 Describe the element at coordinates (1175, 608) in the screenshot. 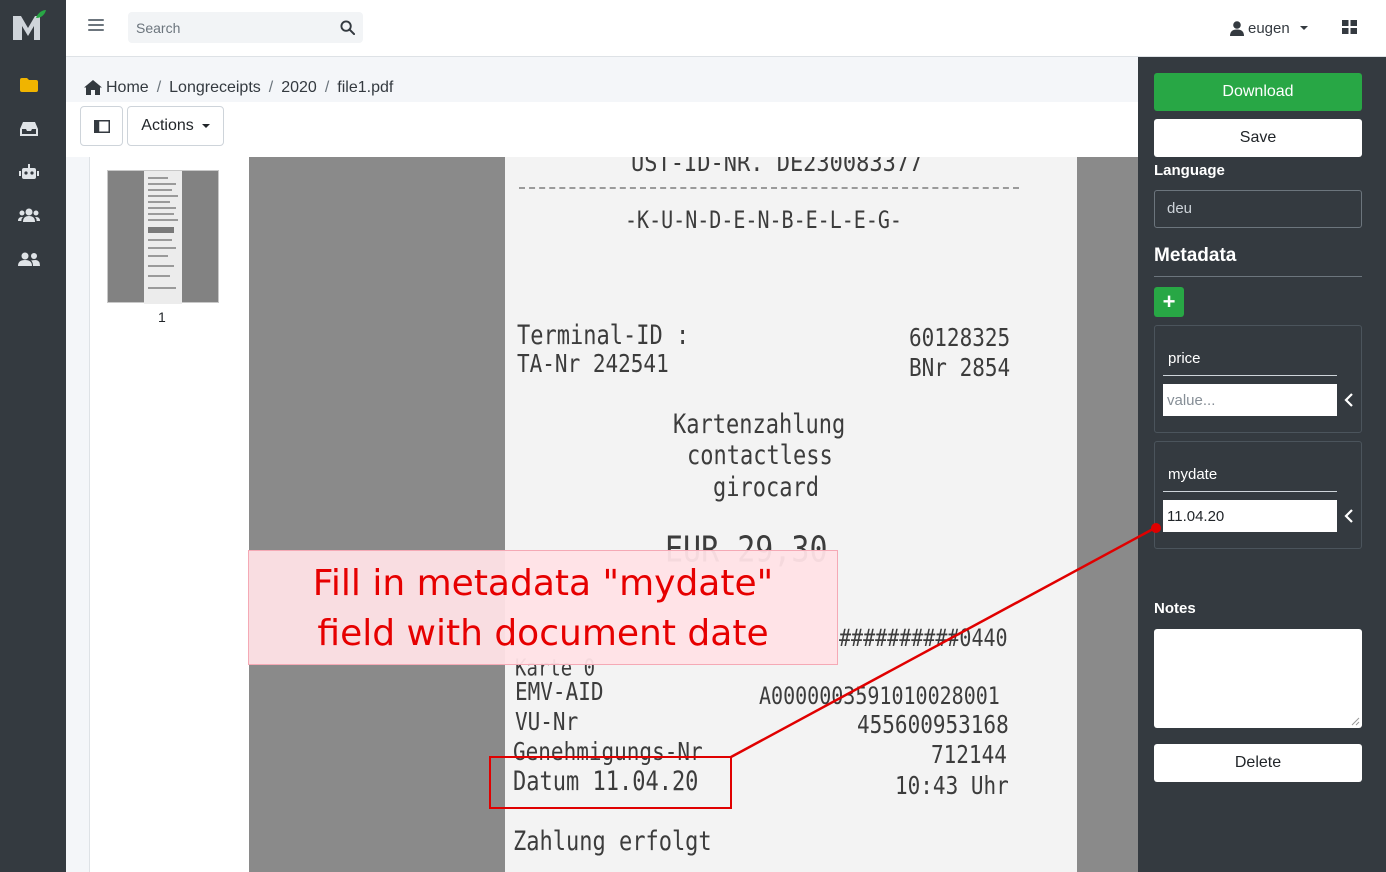

I see `notes-label: Notes` at that location.